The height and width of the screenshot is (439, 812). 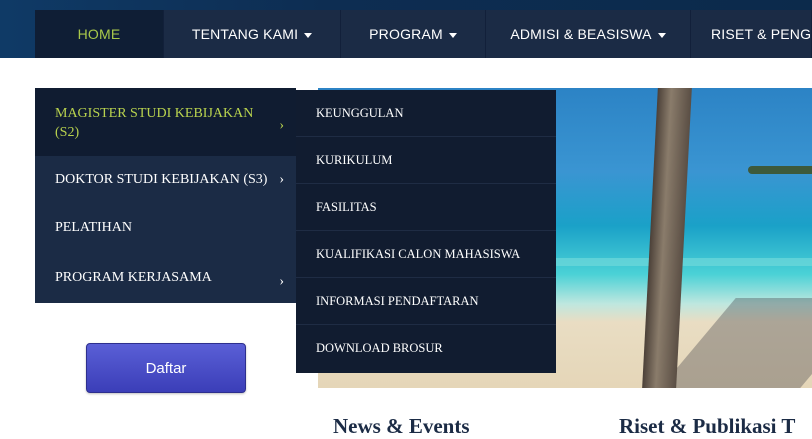 What do you see at coordinates (161, 179) in the screenshot?
I see `submenu-item-label: DOKTOR STUDI KEBIJAKAN (S3)` at bounding box center [161, 179].